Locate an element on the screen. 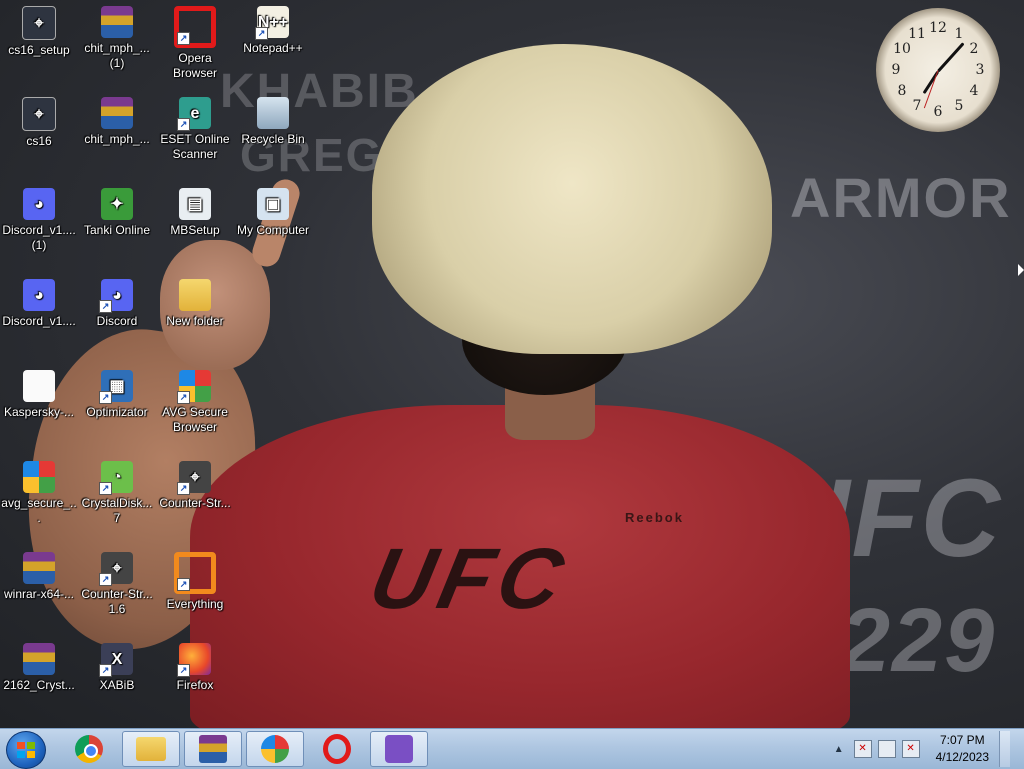 Image resolution: width=1024 pixels, height=769 pixels. desktop-icon-label: Recycle Bin is located at coordinates (273, 139).